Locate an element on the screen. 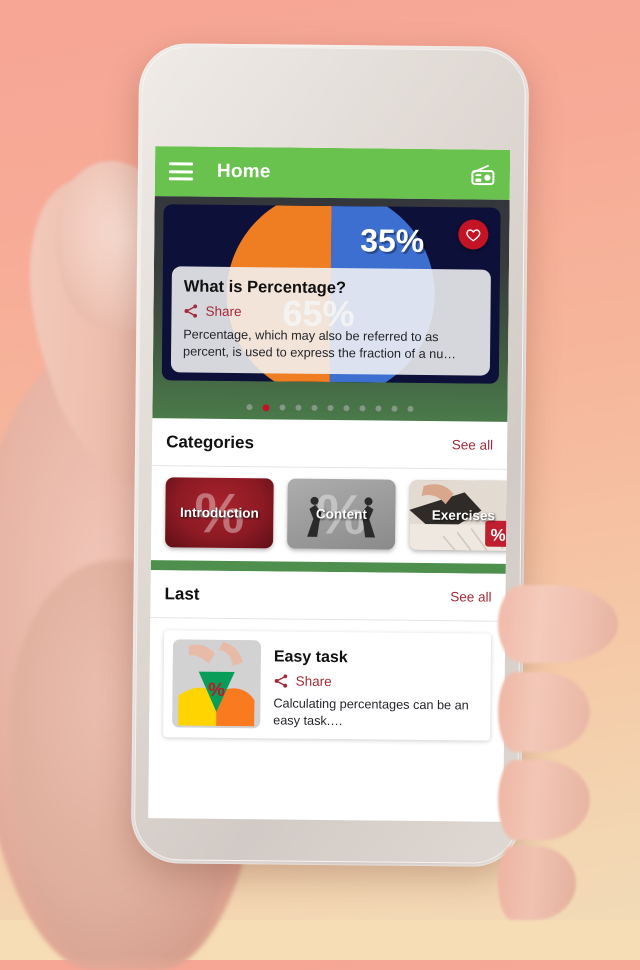 Image resolution: width=640 pixels, height=970 pixels. category-card-exercises: %%Exercises is located at coordinates (458, 515).